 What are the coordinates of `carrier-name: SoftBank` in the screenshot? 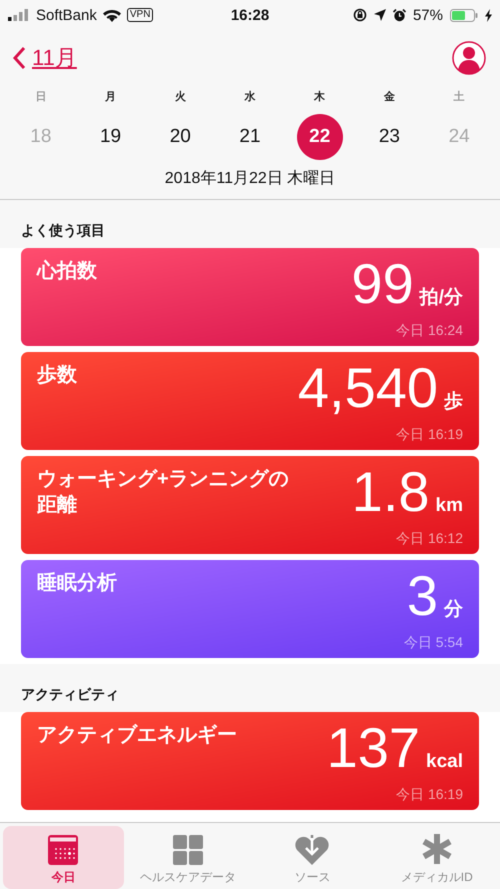 It's located at (66, 15).